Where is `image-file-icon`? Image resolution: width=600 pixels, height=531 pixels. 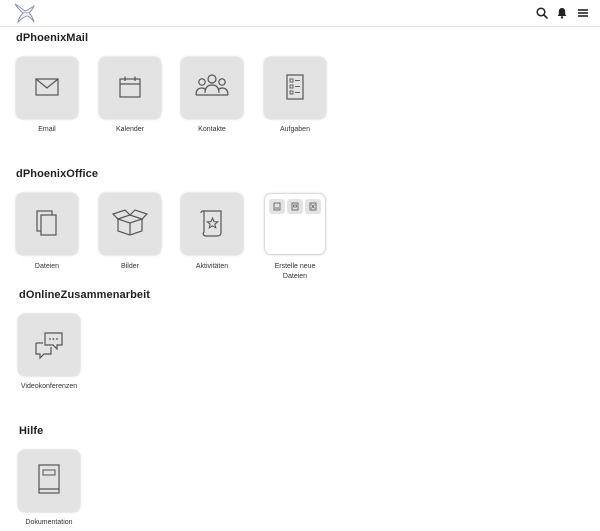
image-file-icon is located at coordinates (277, 206).